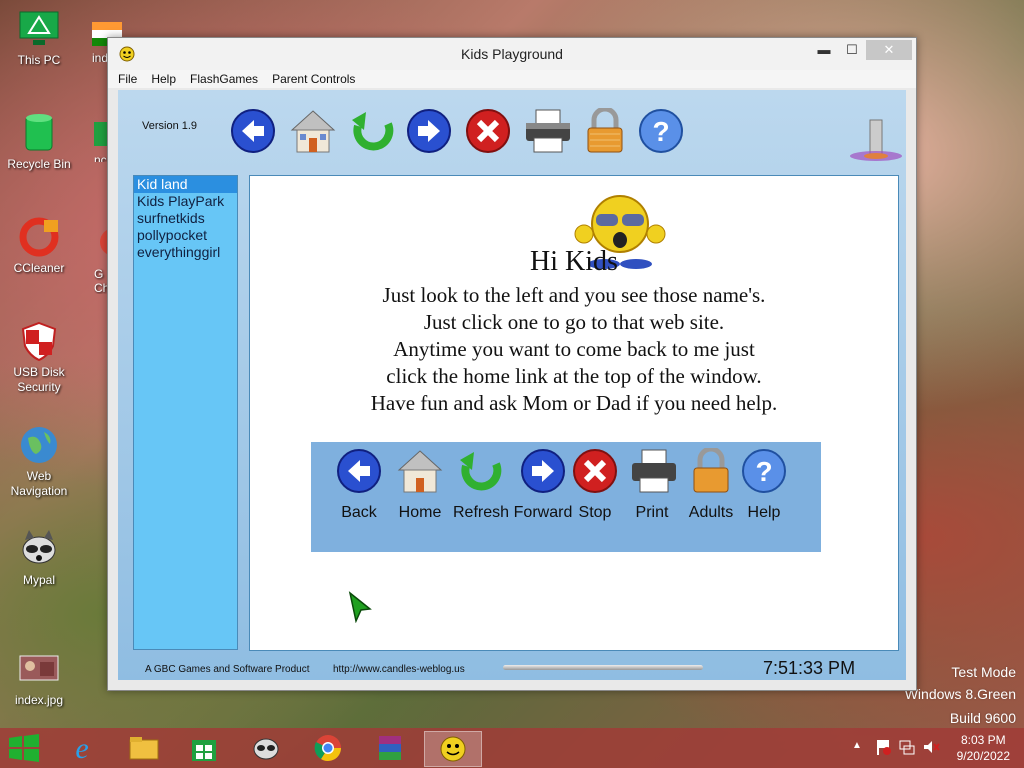 The height and width of the screenshot is (768, 1024). I want to click on menu-flashgames: FlashGames, so click(224, 79).